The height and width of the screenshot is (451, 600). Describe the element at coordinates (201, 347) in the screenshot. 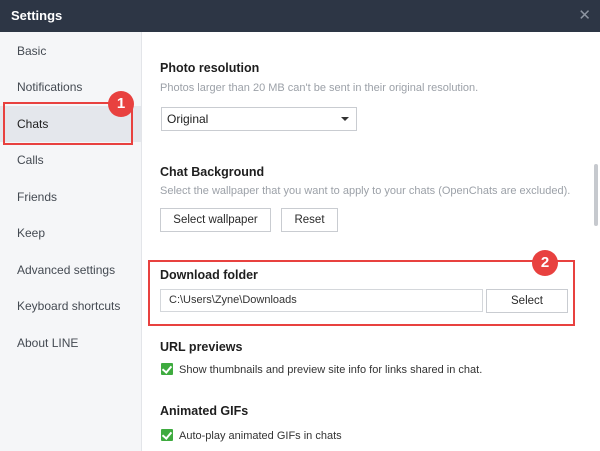

I see `url-previews-heading: URL previews` at that location.